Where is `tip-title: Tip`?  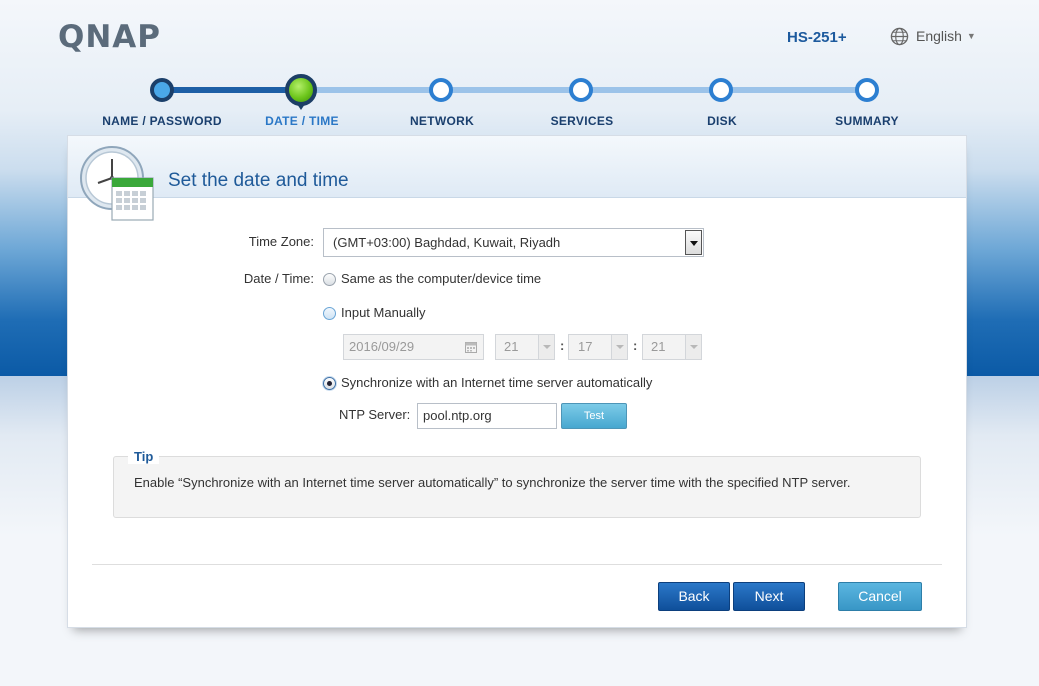 tip-title: Tip is located at coordinates (144, 456).